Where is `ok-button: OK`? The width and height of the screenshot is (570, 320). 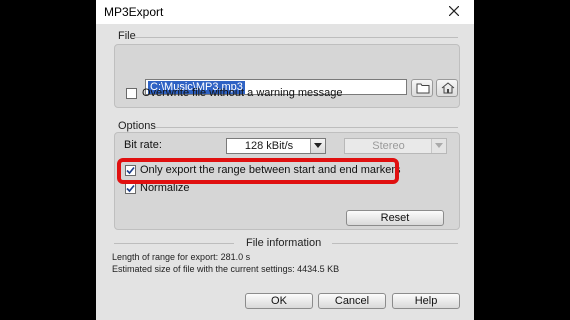 ok-button: OK is located at coordinates (279, 301).